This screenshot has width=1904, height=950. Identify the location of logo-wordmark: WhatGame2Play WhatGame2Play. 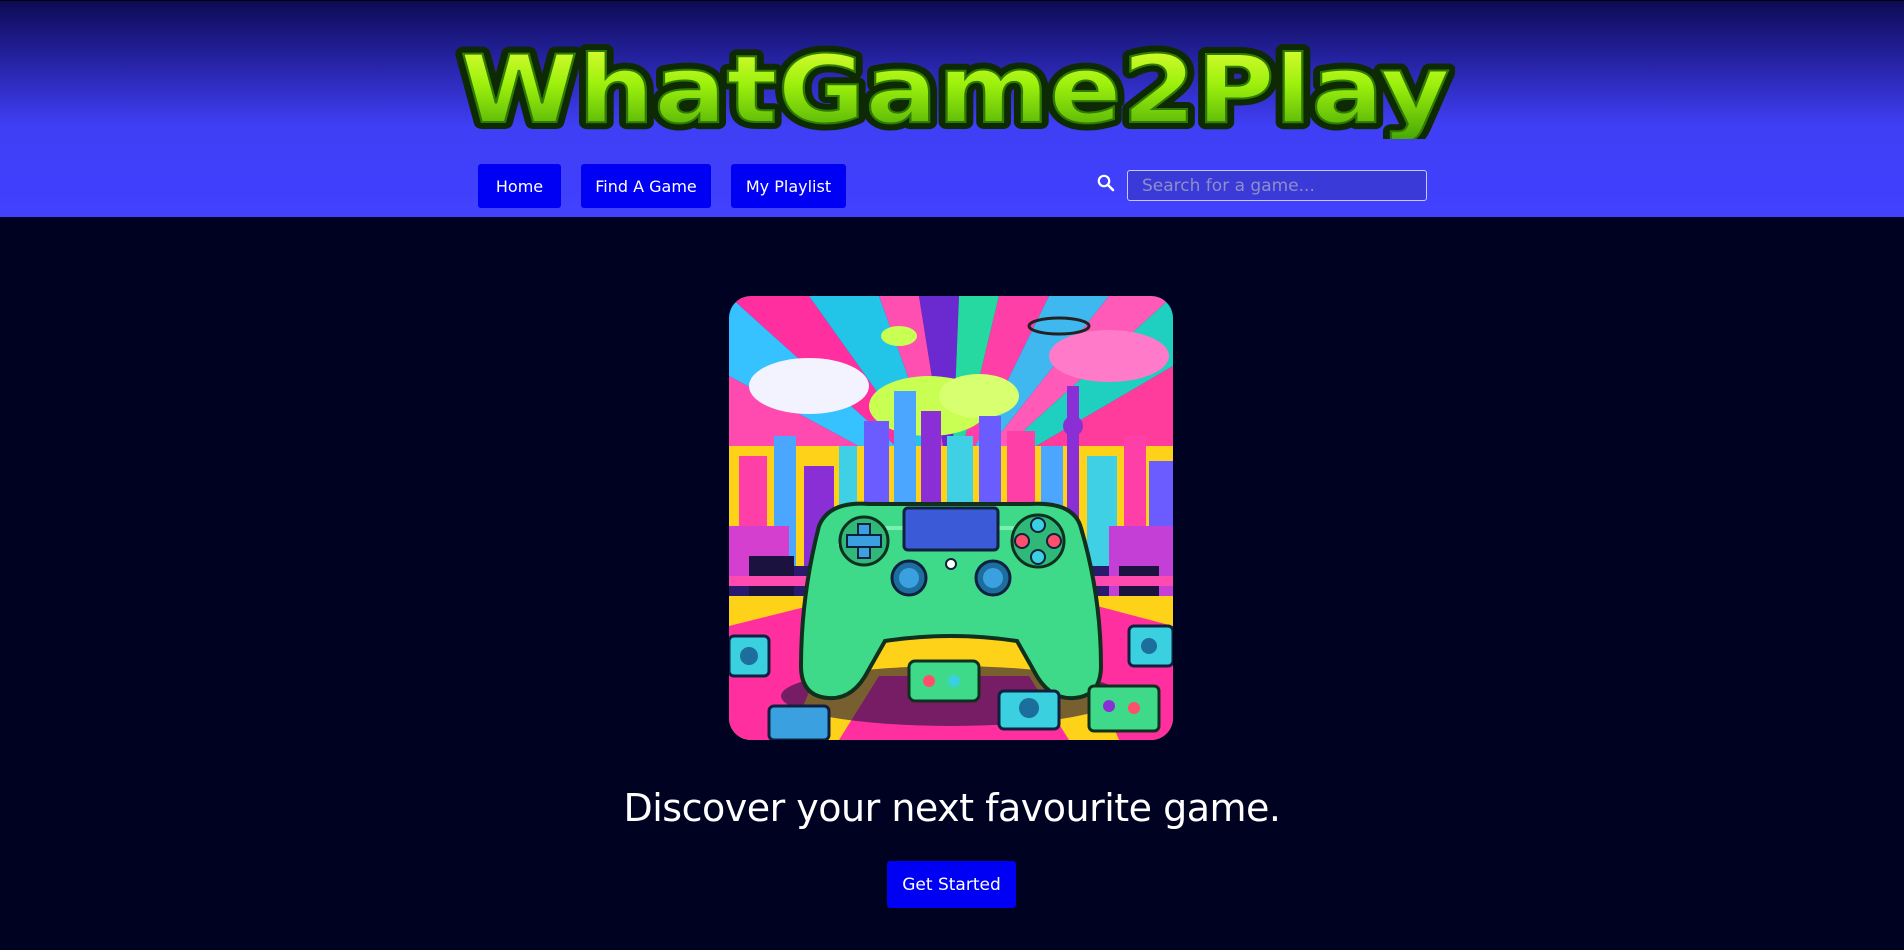
(955, 86).